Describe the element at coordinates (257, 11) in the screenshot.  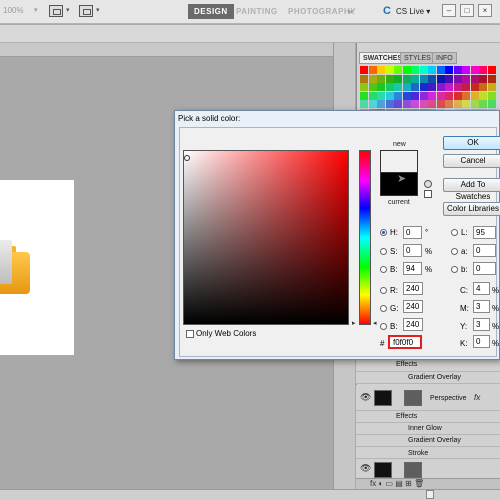
I see `workspace-painting: PAINTING` at that location.